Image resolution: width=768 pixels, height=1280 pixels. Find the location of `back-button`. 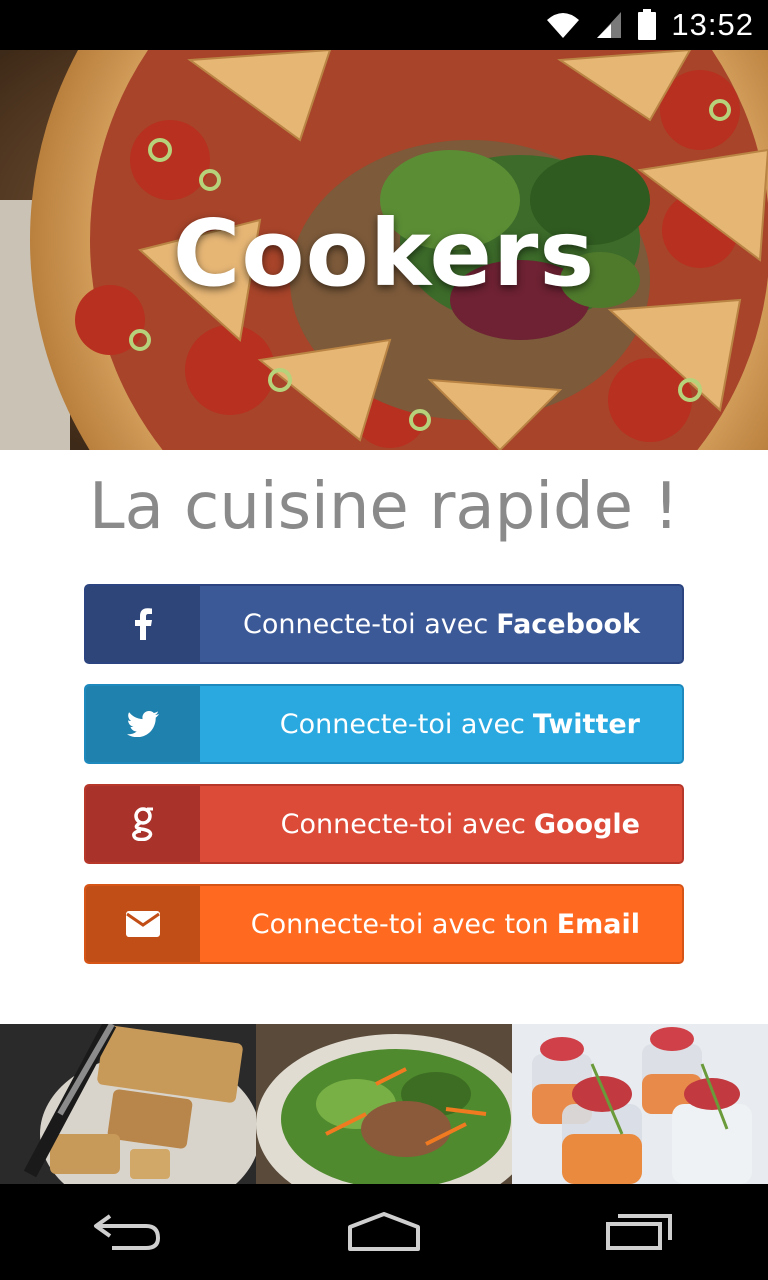

back-button is located at coordinates (128, 1232).